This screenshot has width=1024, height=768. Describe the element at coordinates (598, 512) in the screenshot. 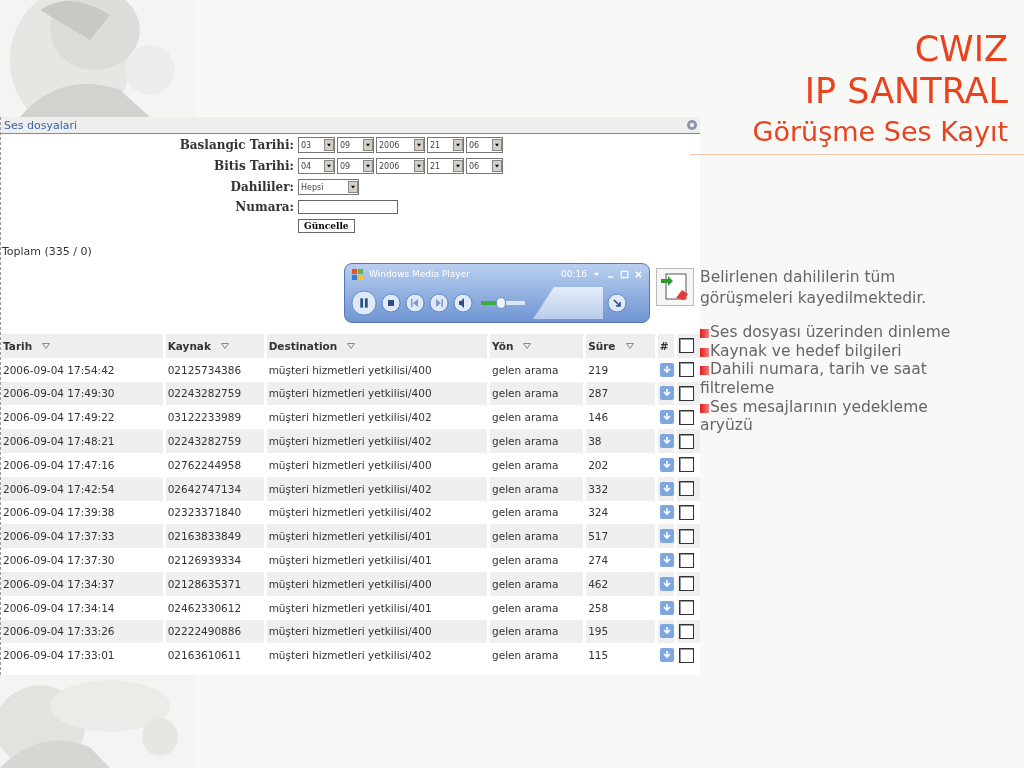

I see `table-cell: 324` at that location.